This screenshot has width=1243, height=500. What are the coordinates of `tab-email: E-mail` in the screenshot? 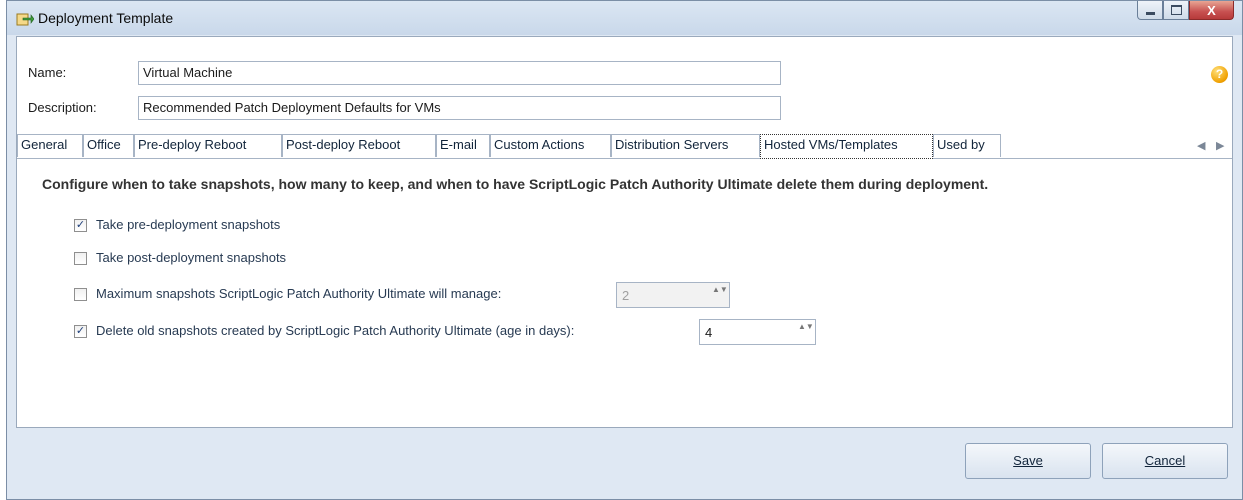 It's located at (463, 145).